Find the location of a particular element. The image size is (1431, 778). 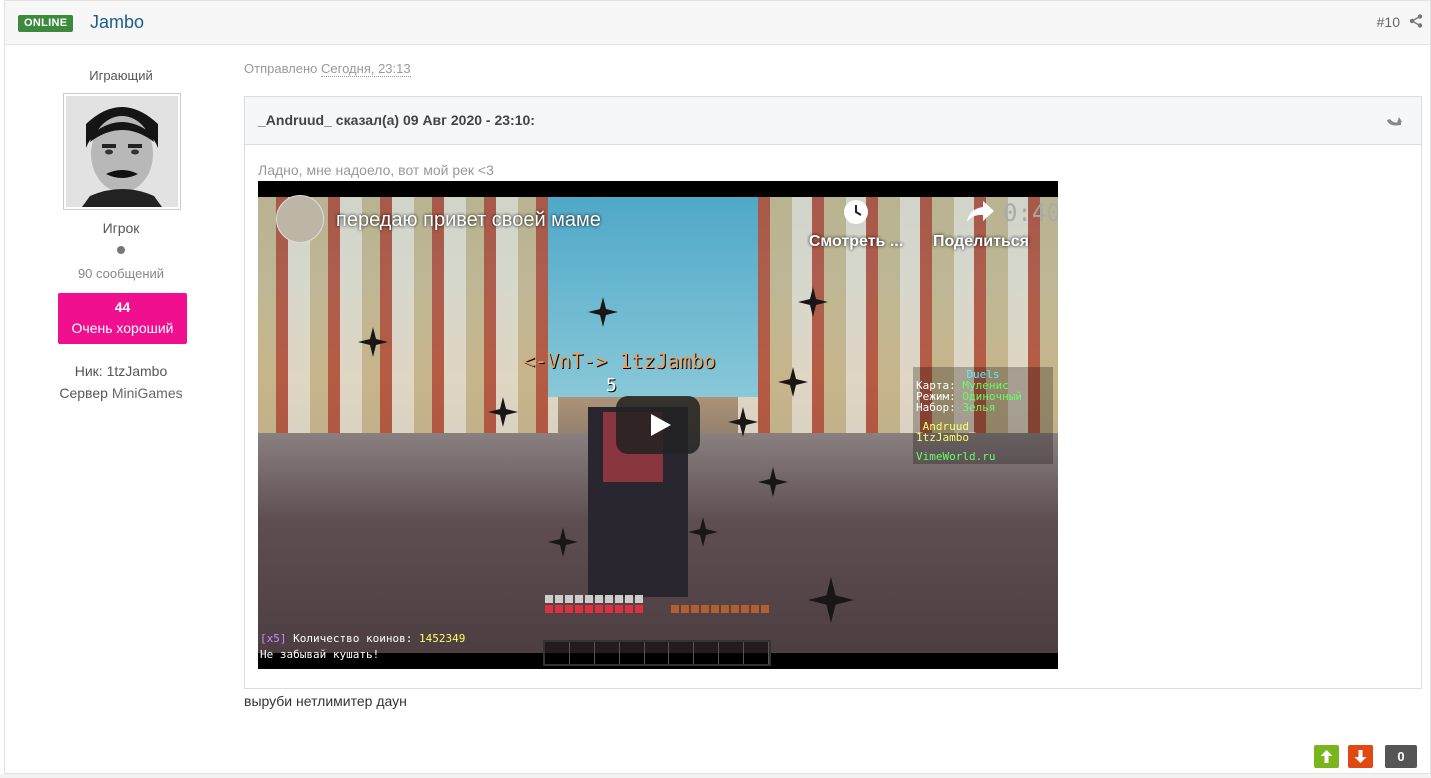

server-field: Сервер MiniGames is located at coordinates (121, 393).